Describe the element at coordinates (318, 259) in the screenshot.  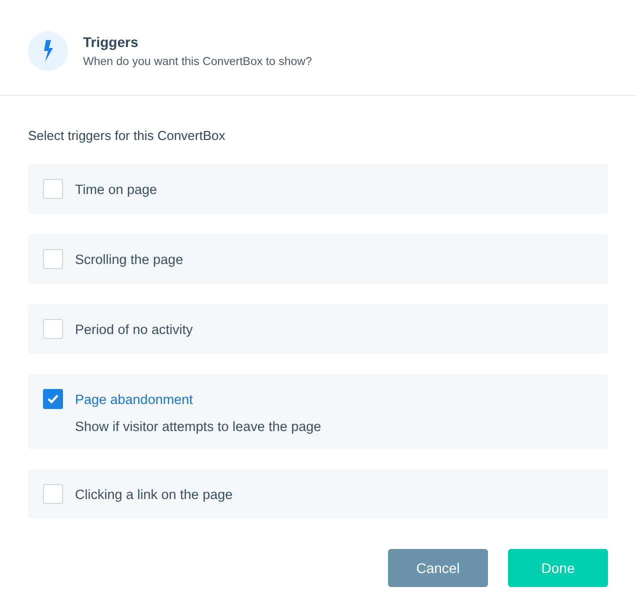
I see `trigger-option: Scrolling the page` at that location.